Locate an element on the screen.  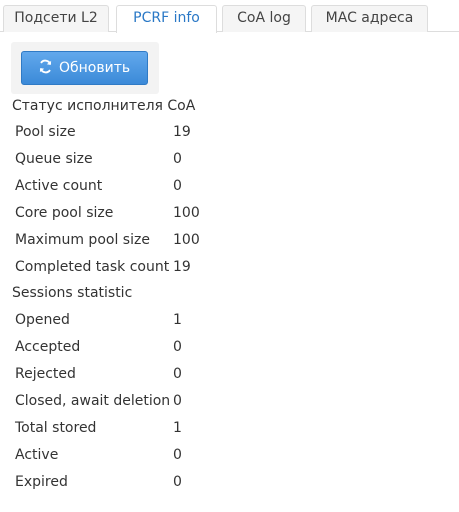
stat-label: Pool size is located at coordinates (45, 132).